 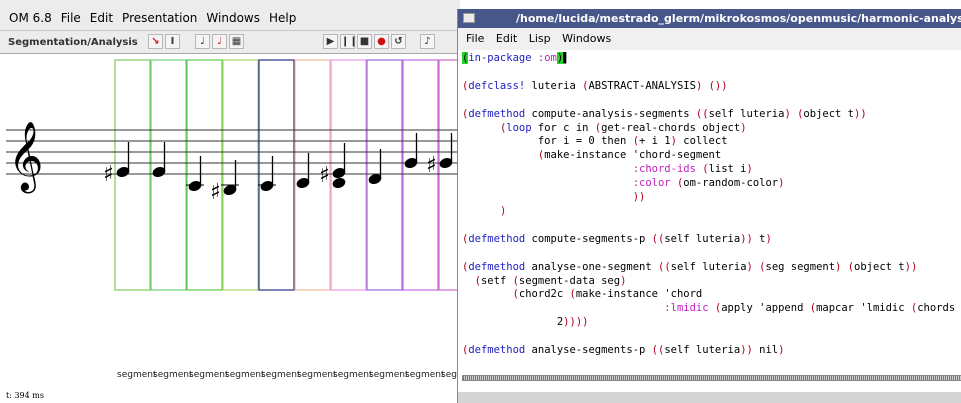 I want to click on rest-icon: ♩, so click(x=219, y=41).